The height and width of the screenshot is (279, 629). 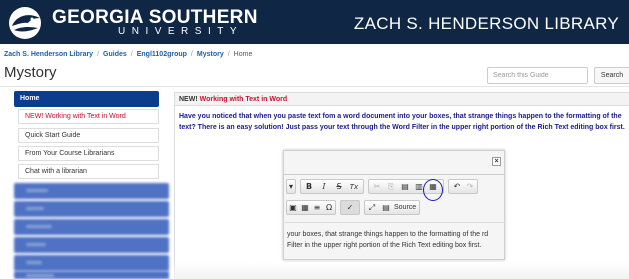 I want to click on eagle-head-icon, so click(x=25, y=23).